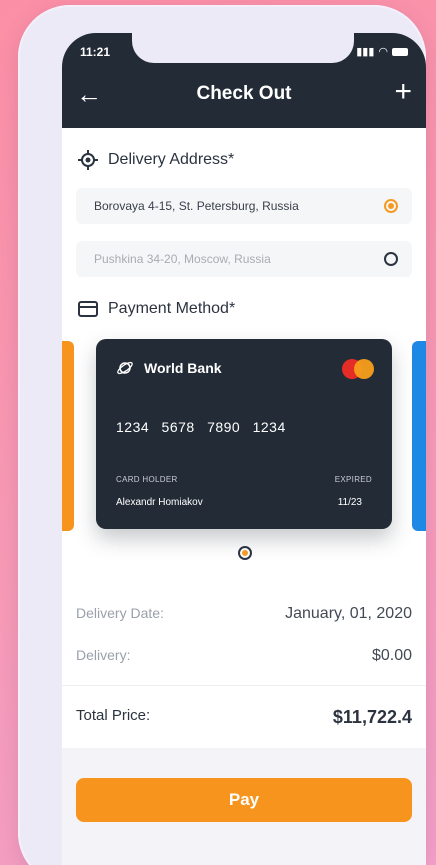 The image size is (436, 865). Describe the element at coordinates (244, 614) in the screenshot. I see `delivery-date-row: Delivery Date: January, 01, 2020` at that location.